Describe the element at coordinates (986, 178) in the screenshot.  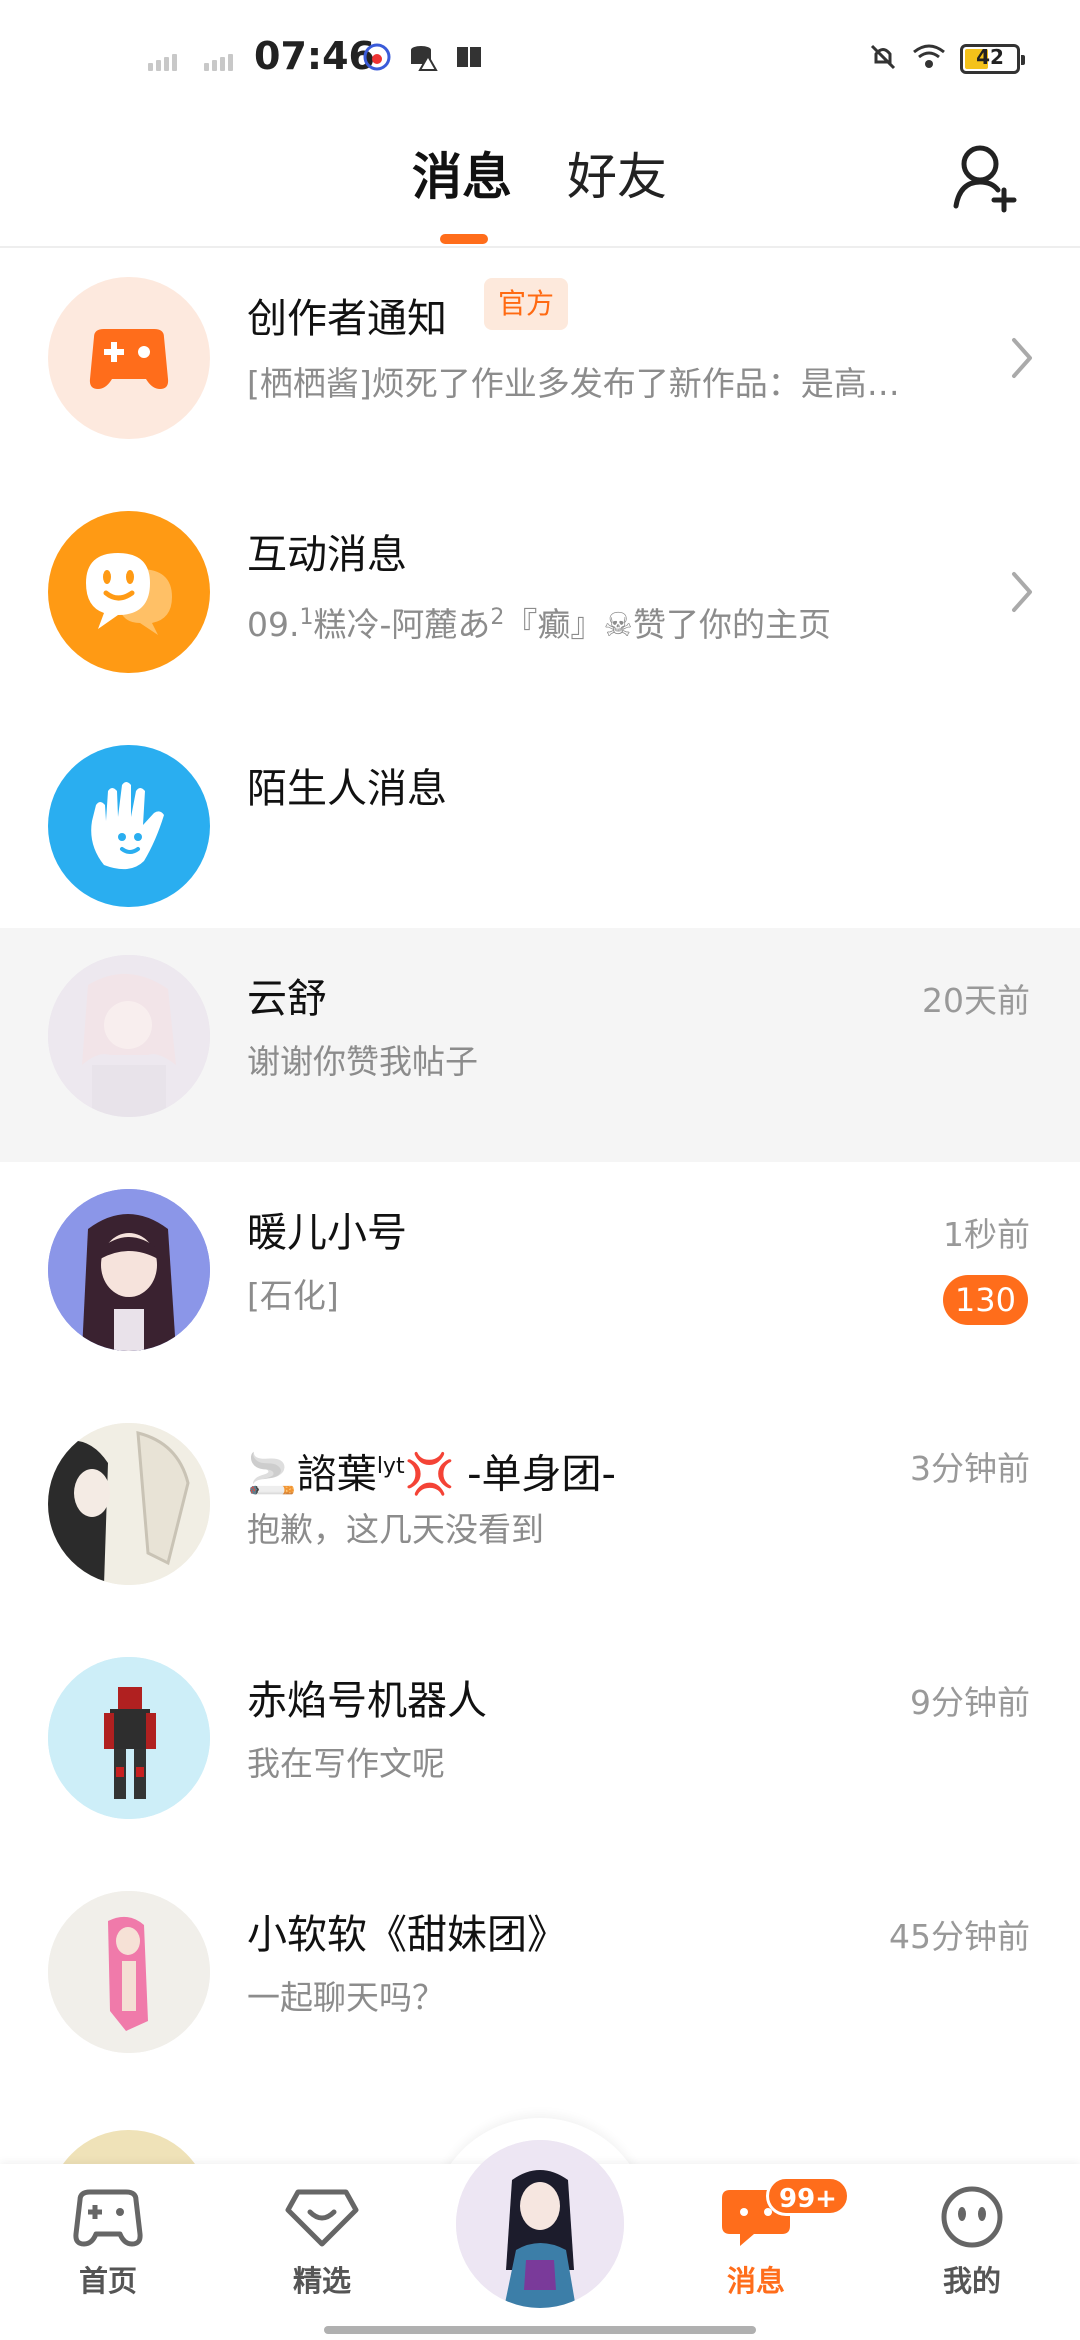
I see `add-user-icon` at that location.